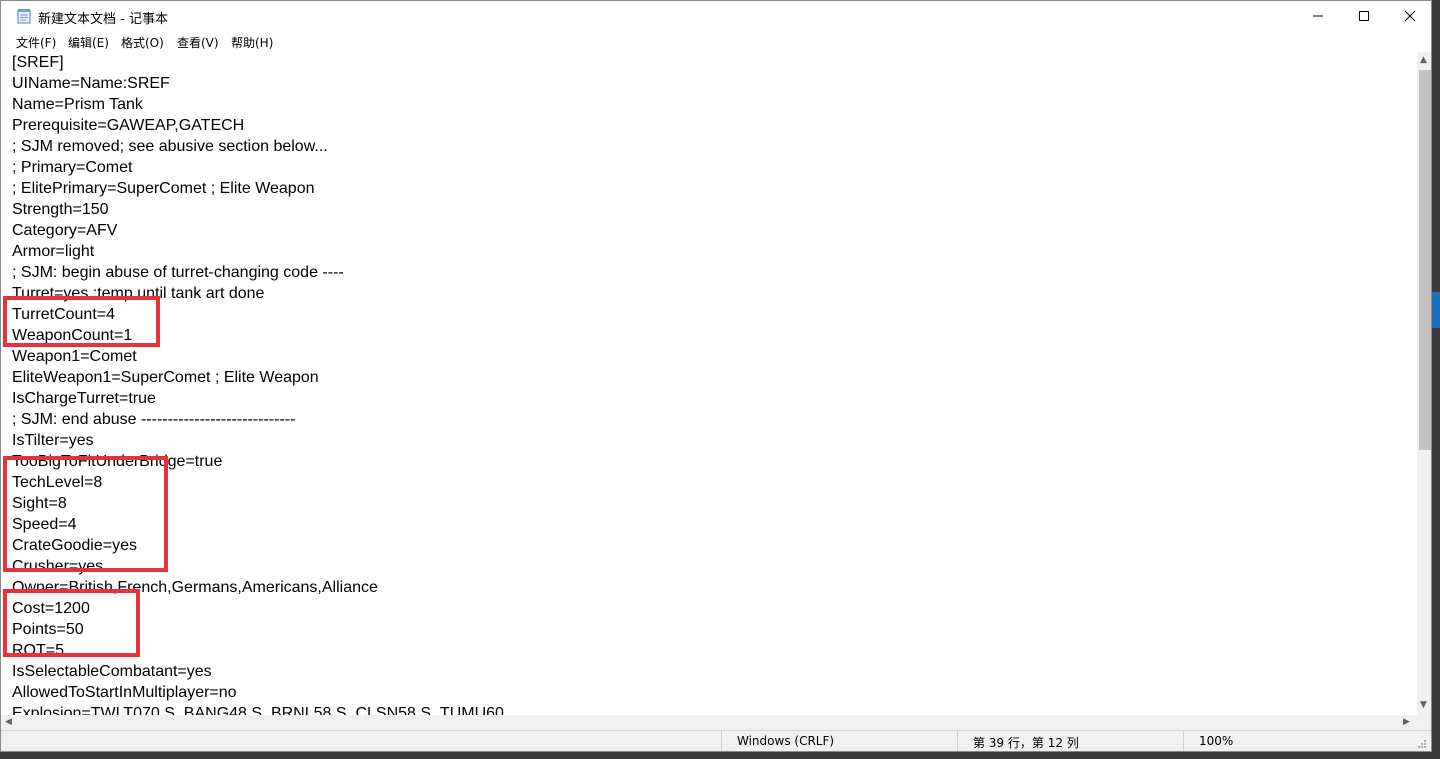 The image size is (1440, 759). What do you see at coordinates (91, 83) in the screenshot?
I see `editor-line: UIName=Name:SREF` at bounding box center [91, 83].